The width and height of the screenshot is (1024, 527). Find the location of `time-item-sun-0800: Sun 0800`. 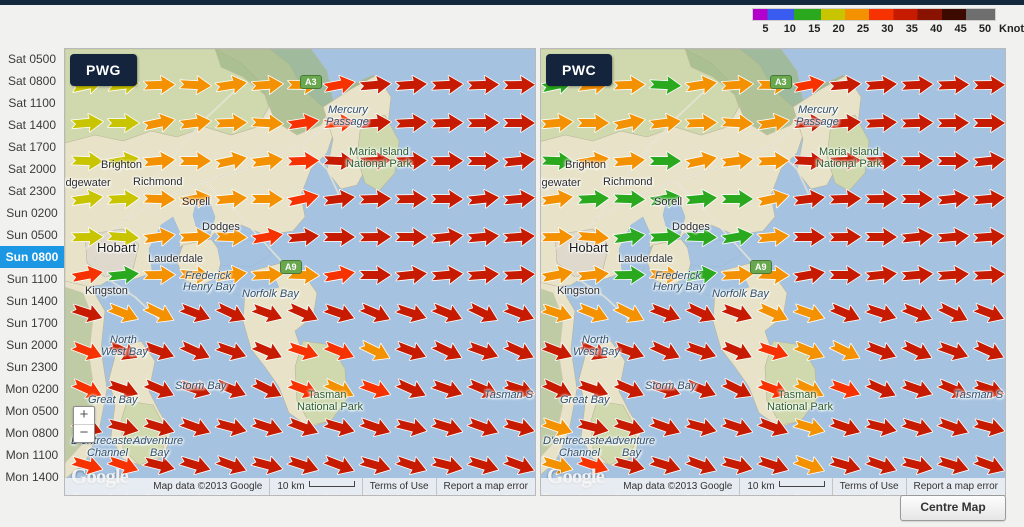

time-item-sun-0800: Sun 0800 is located at coordinates (32, 257).